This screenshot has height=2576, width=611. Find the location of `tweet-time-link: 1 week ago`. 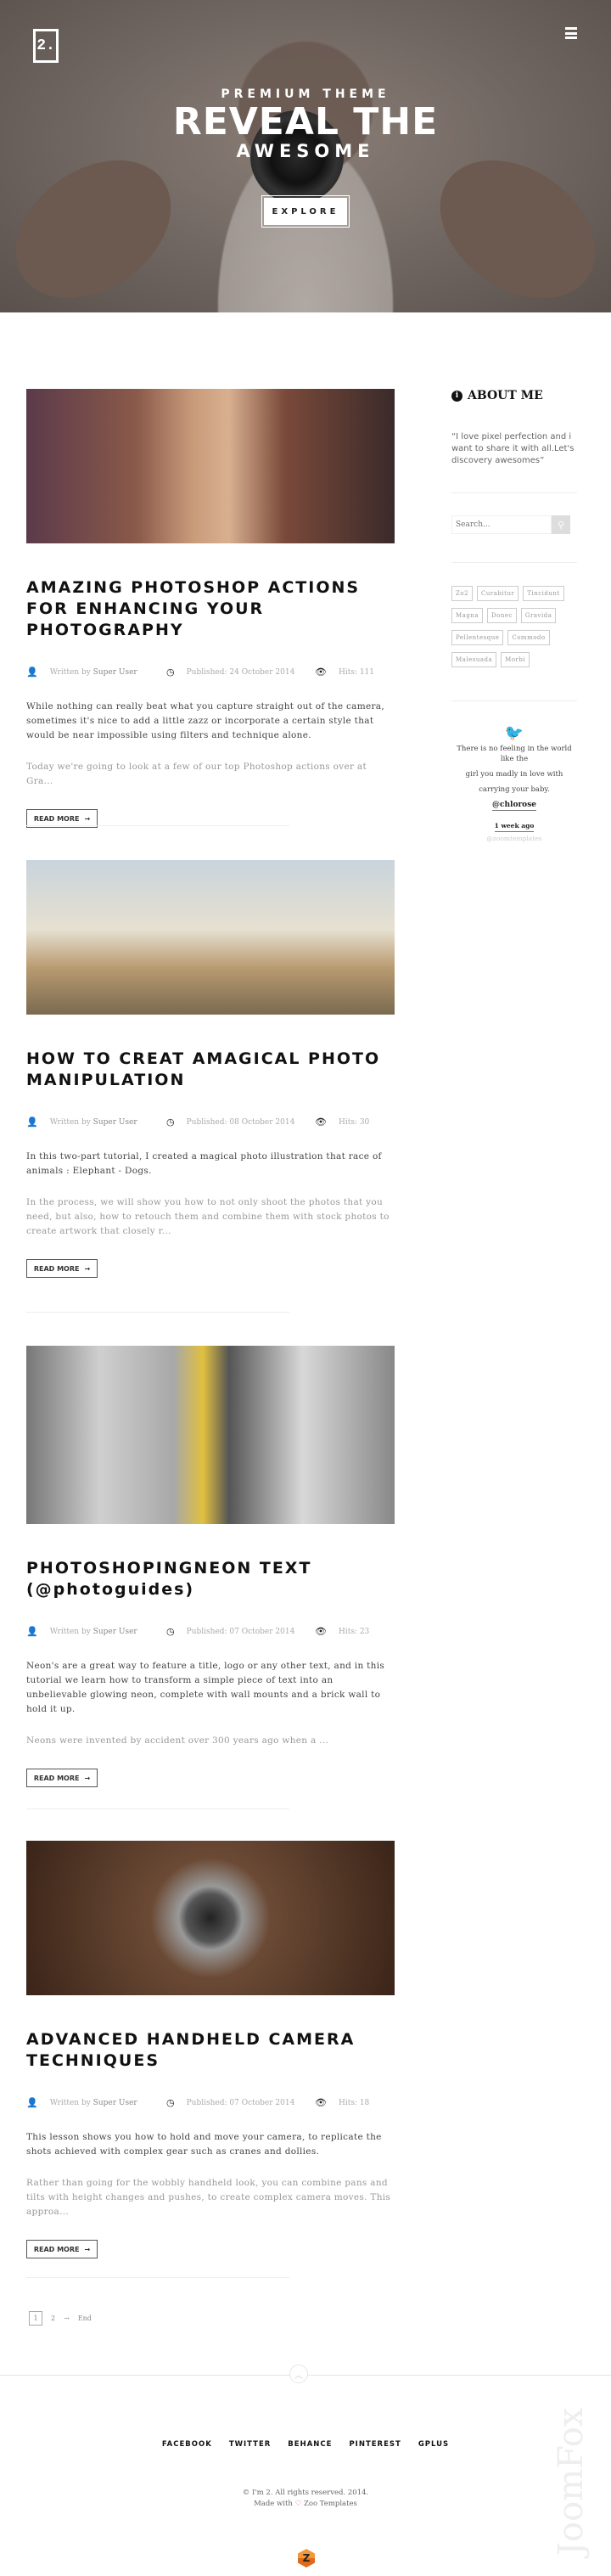

tweet-time-link: 1 week ago is located at coordinates (514, 826).